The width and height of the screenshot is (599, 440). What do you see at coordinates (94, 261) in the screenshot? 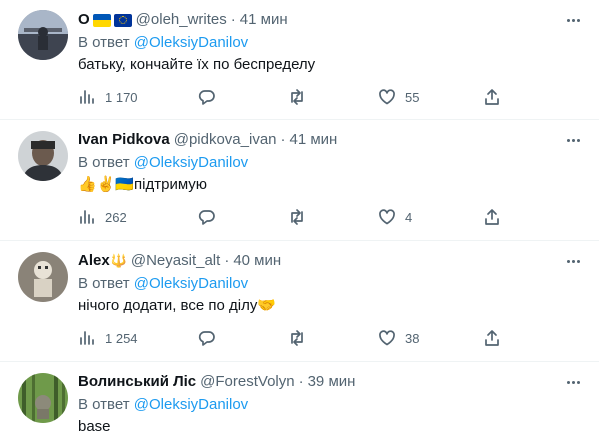
I see `author-name: Alex` at bounding box center [94, 261].